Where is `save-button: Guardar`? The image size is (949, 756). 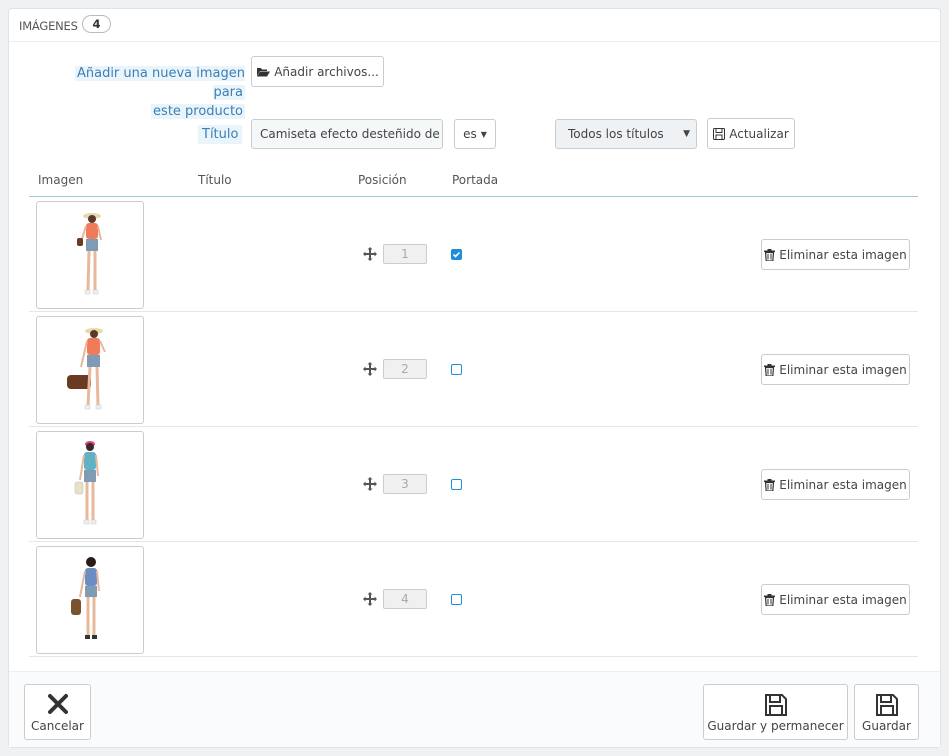 save-button: Guardar is located at coordinates (886, 712).